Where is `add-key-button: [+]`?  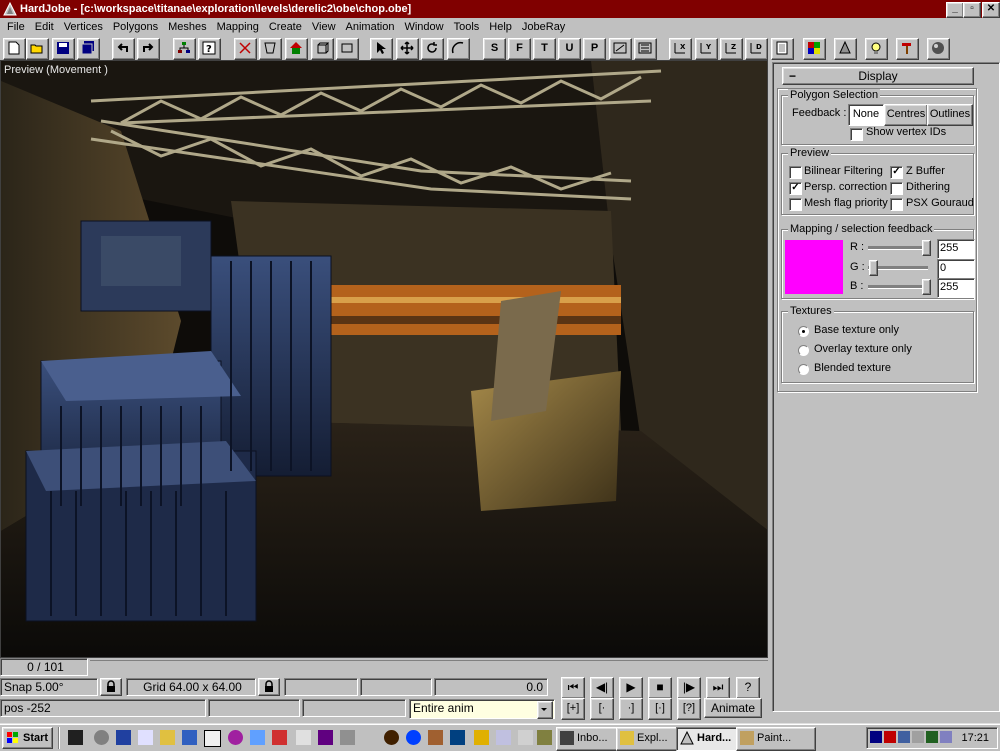 add-key-button: [+] is located at coordinates (573, 709).